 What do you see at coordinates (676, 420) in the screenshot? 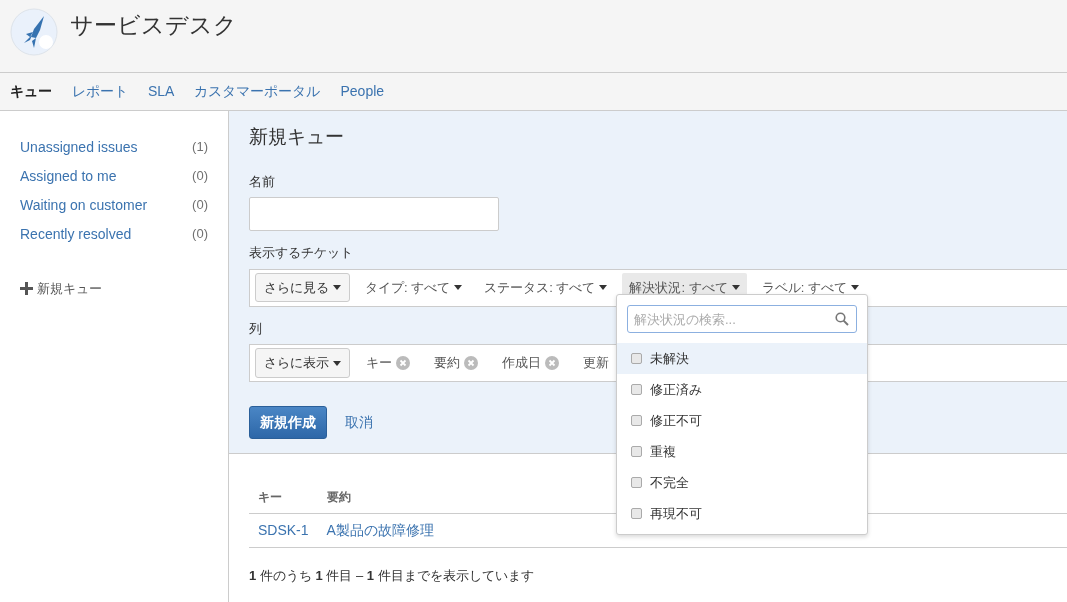
I see `option-label: 修正不可` at bounding box center [676, 420].